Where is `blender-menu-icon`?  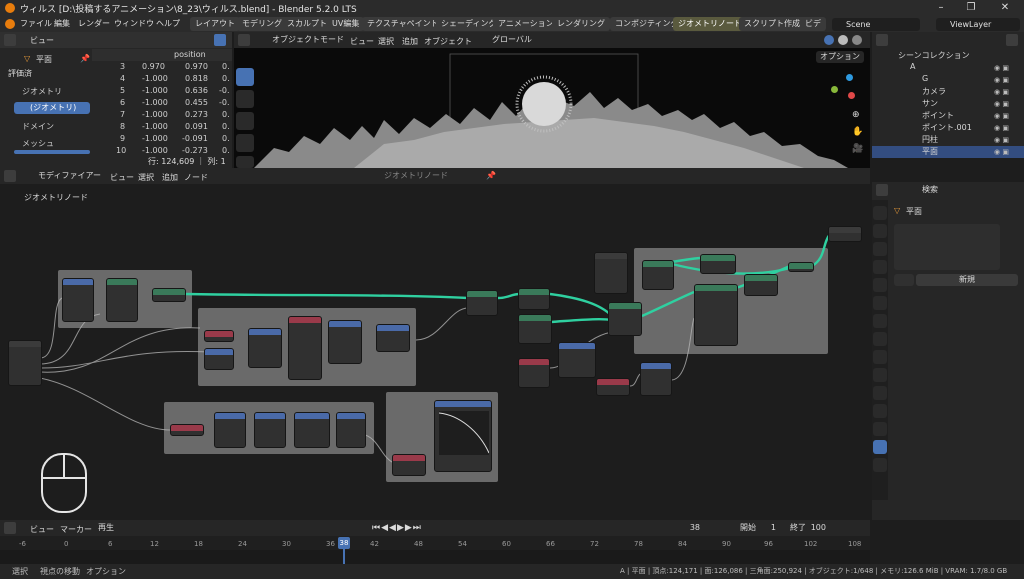 blender-menu-icon is located at coordinates (10, 24).